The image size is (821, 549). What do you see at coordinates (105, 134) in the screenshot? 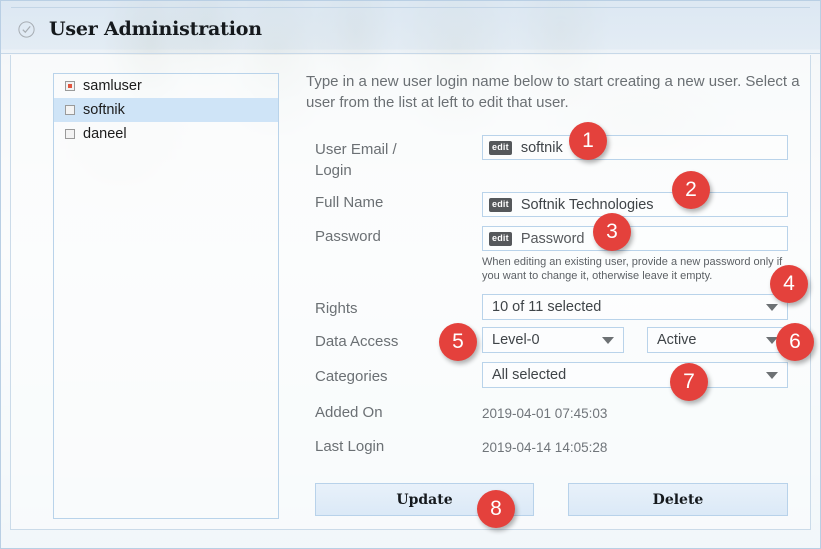
I see `list-item-label: daneel` at bounding box center [105, 134].